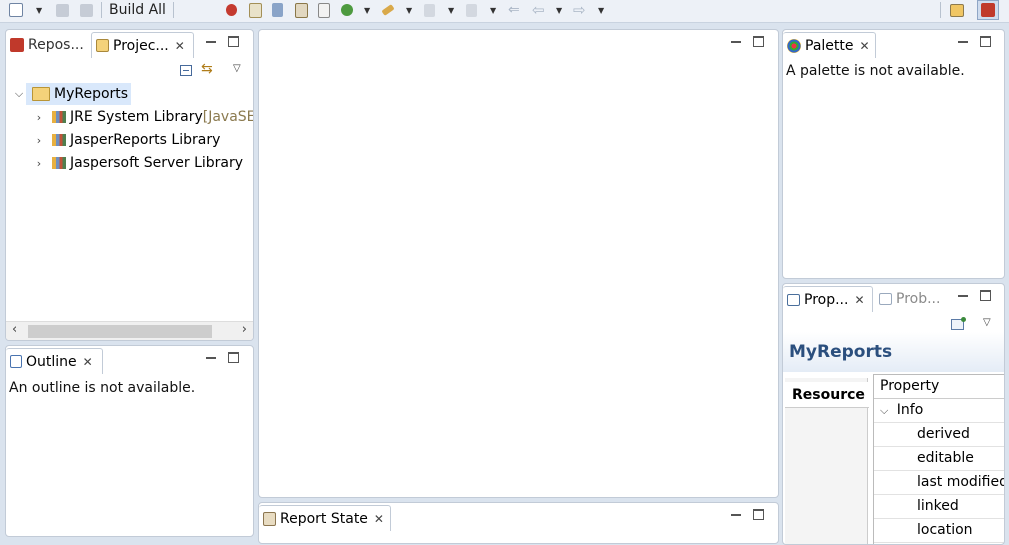  Describe the element at coordinates (559, 10) in the screenshot. I see `back-dropdown-arrow: ▼` at that location.